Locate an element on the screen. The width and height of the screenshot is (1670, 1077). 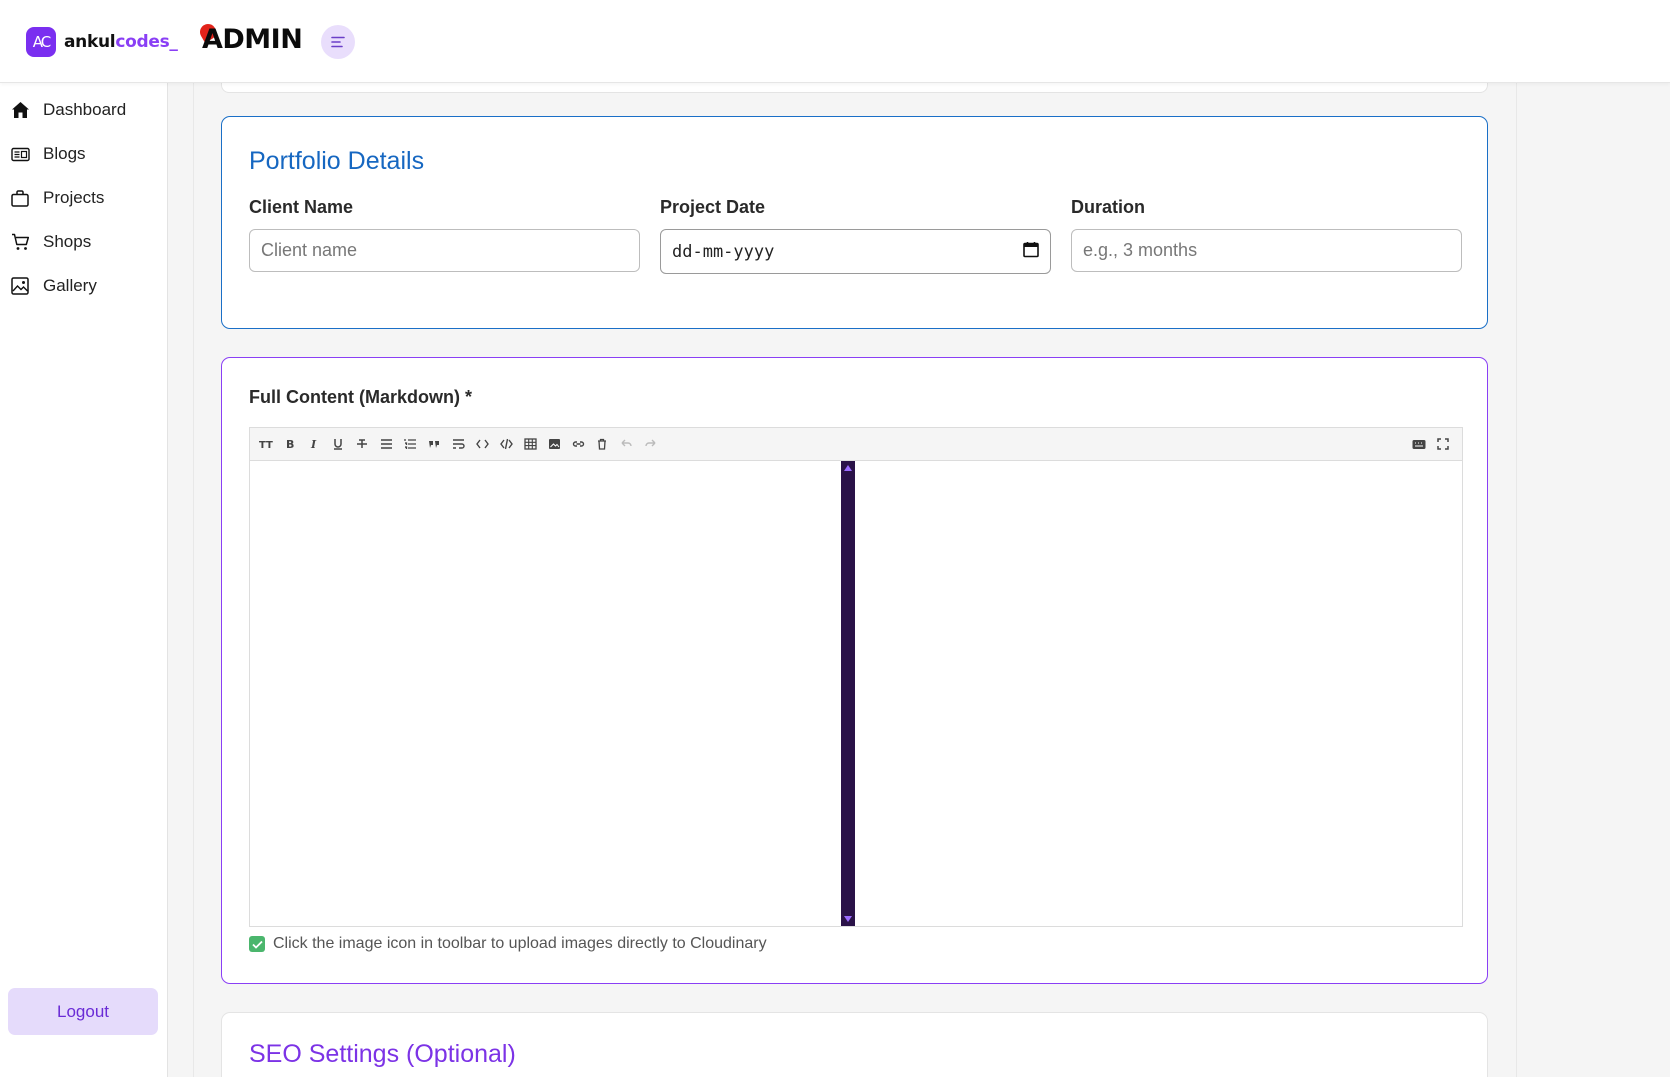
undo-icon is located at coordinates (626, 444).